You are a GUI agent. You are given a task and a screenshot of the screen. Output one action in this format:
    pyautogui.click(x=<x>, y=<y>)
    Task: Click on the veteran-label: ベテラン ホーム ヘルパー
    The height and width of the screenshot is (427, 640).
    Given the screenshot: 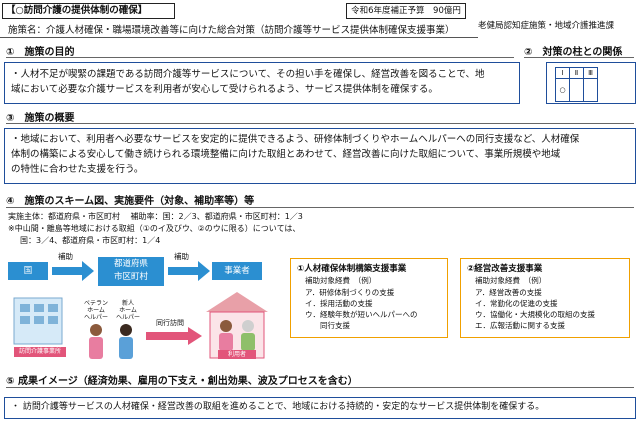 What is the action you would take?
    pyautogui.click(x=96, y=310)
    